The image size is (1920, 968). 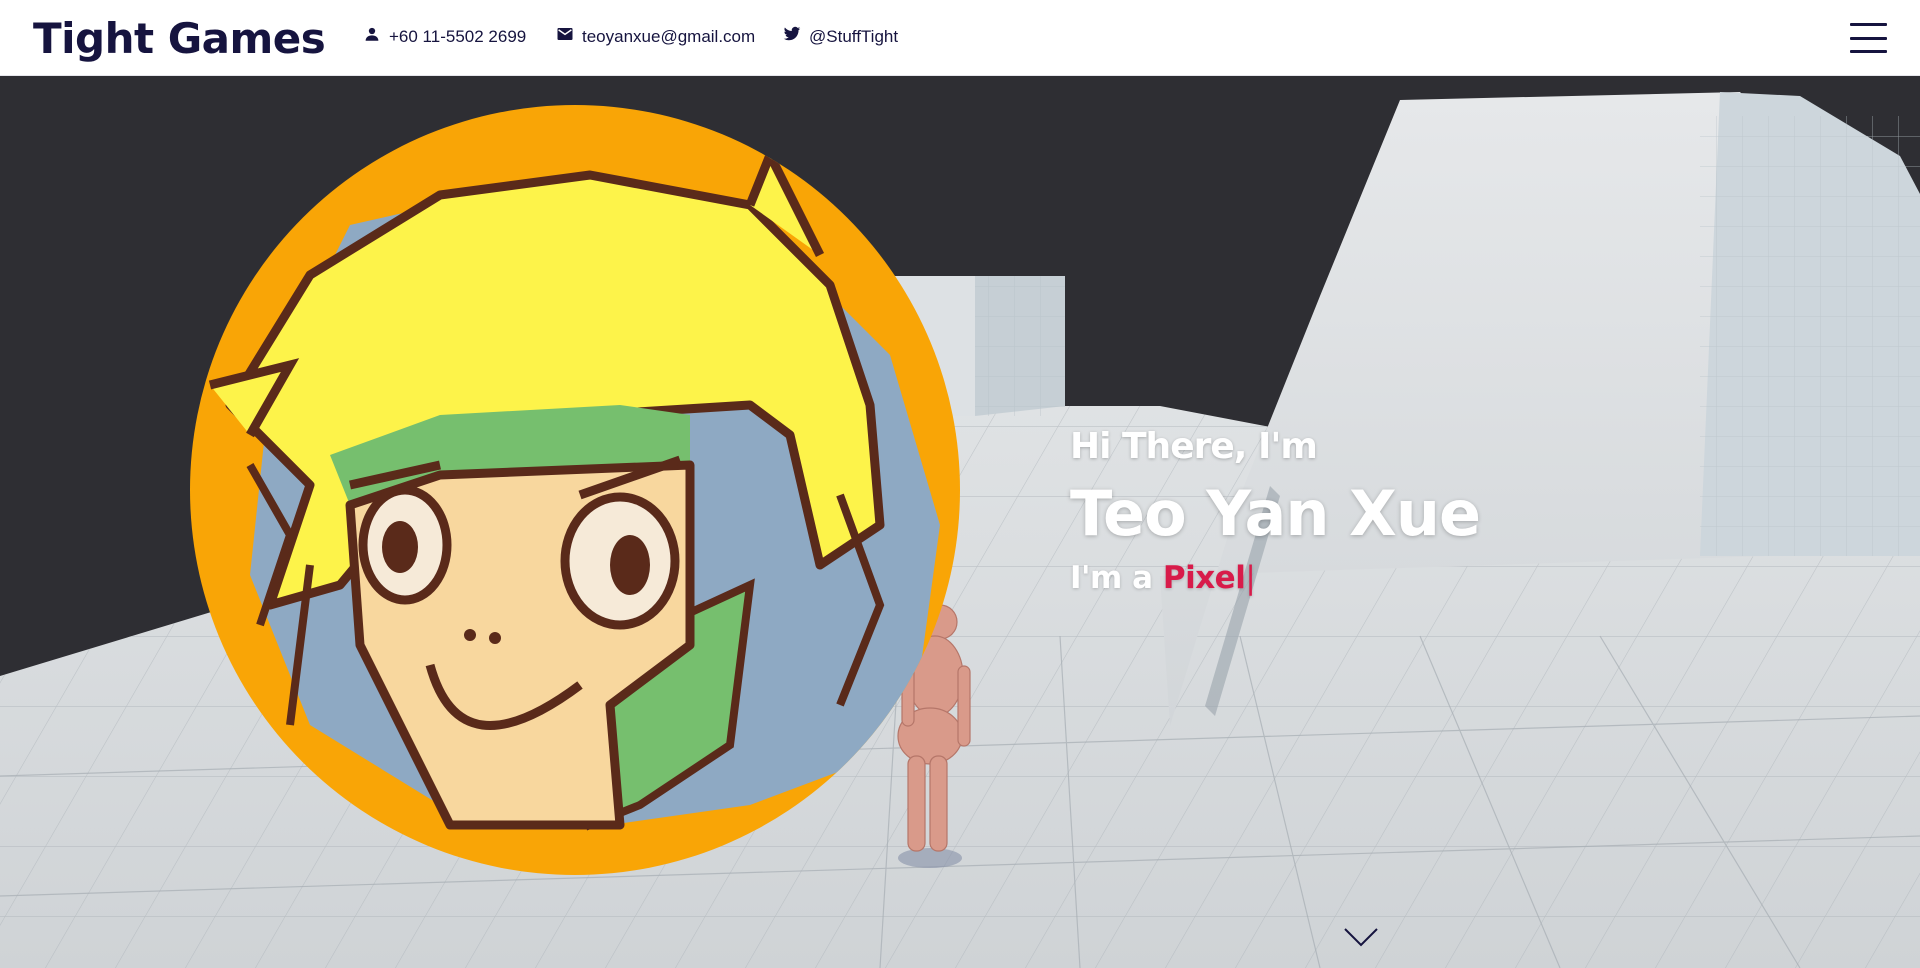 What do you see at coordinates (1275, 578) in the screenshot?
I see `hero-role: I'm a Pixel|` at bounding box center [1275, 578].